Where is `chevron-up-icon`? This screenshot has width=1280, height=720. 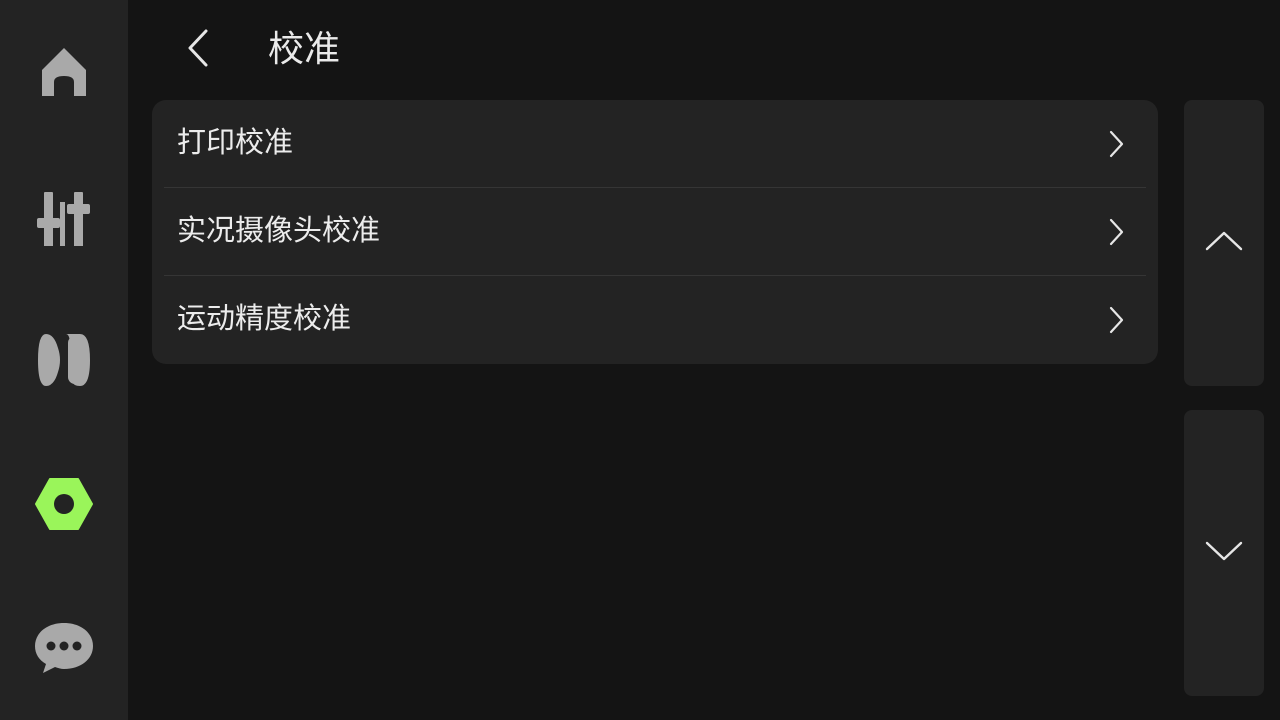 chevron-up-icon is located at coordinates (1224, 243).